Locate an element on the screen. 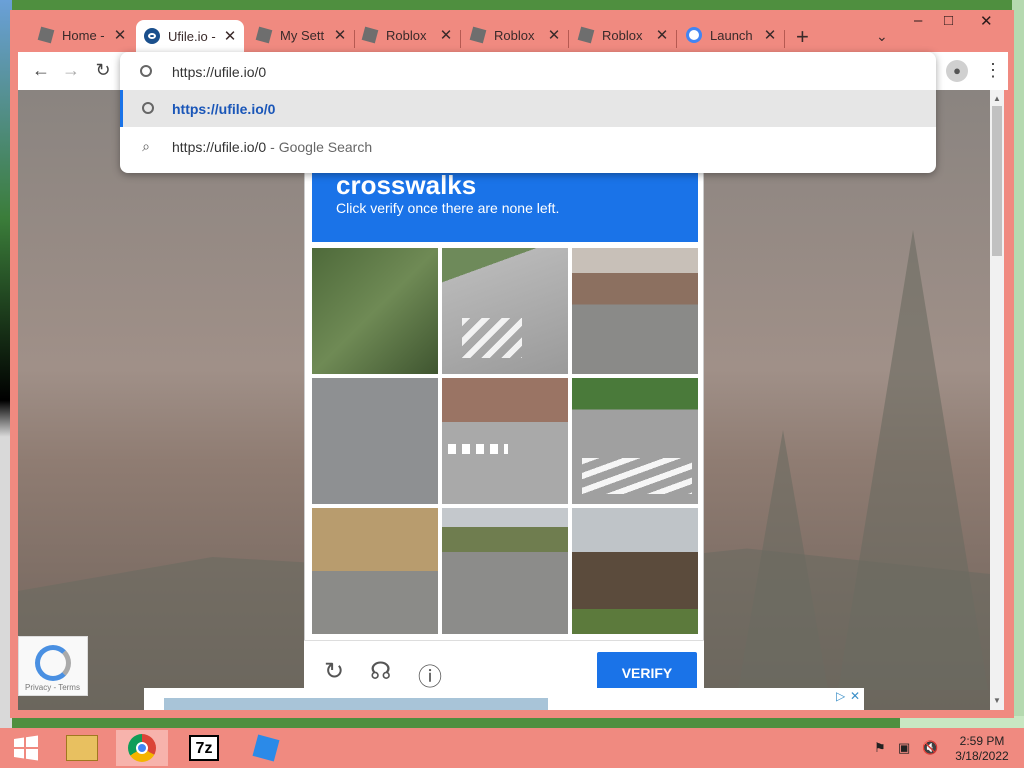 The image size is (1024, 768). captcha-instruction: Click verify once there are none left. is located at coordinates (448, 208).